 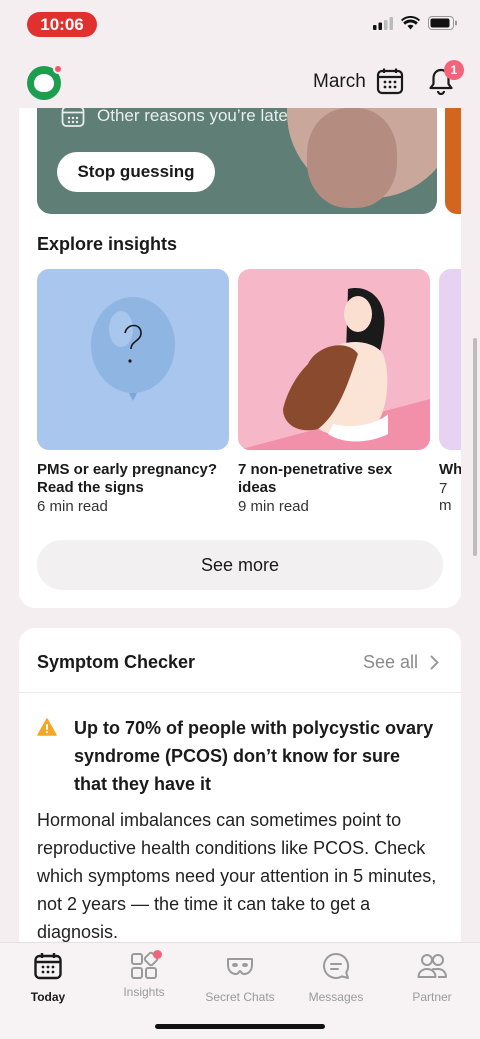 What do you see at coordinates (240, 966) in the screenshot?
I see `mask-icon` at bounding box center [240, 966].